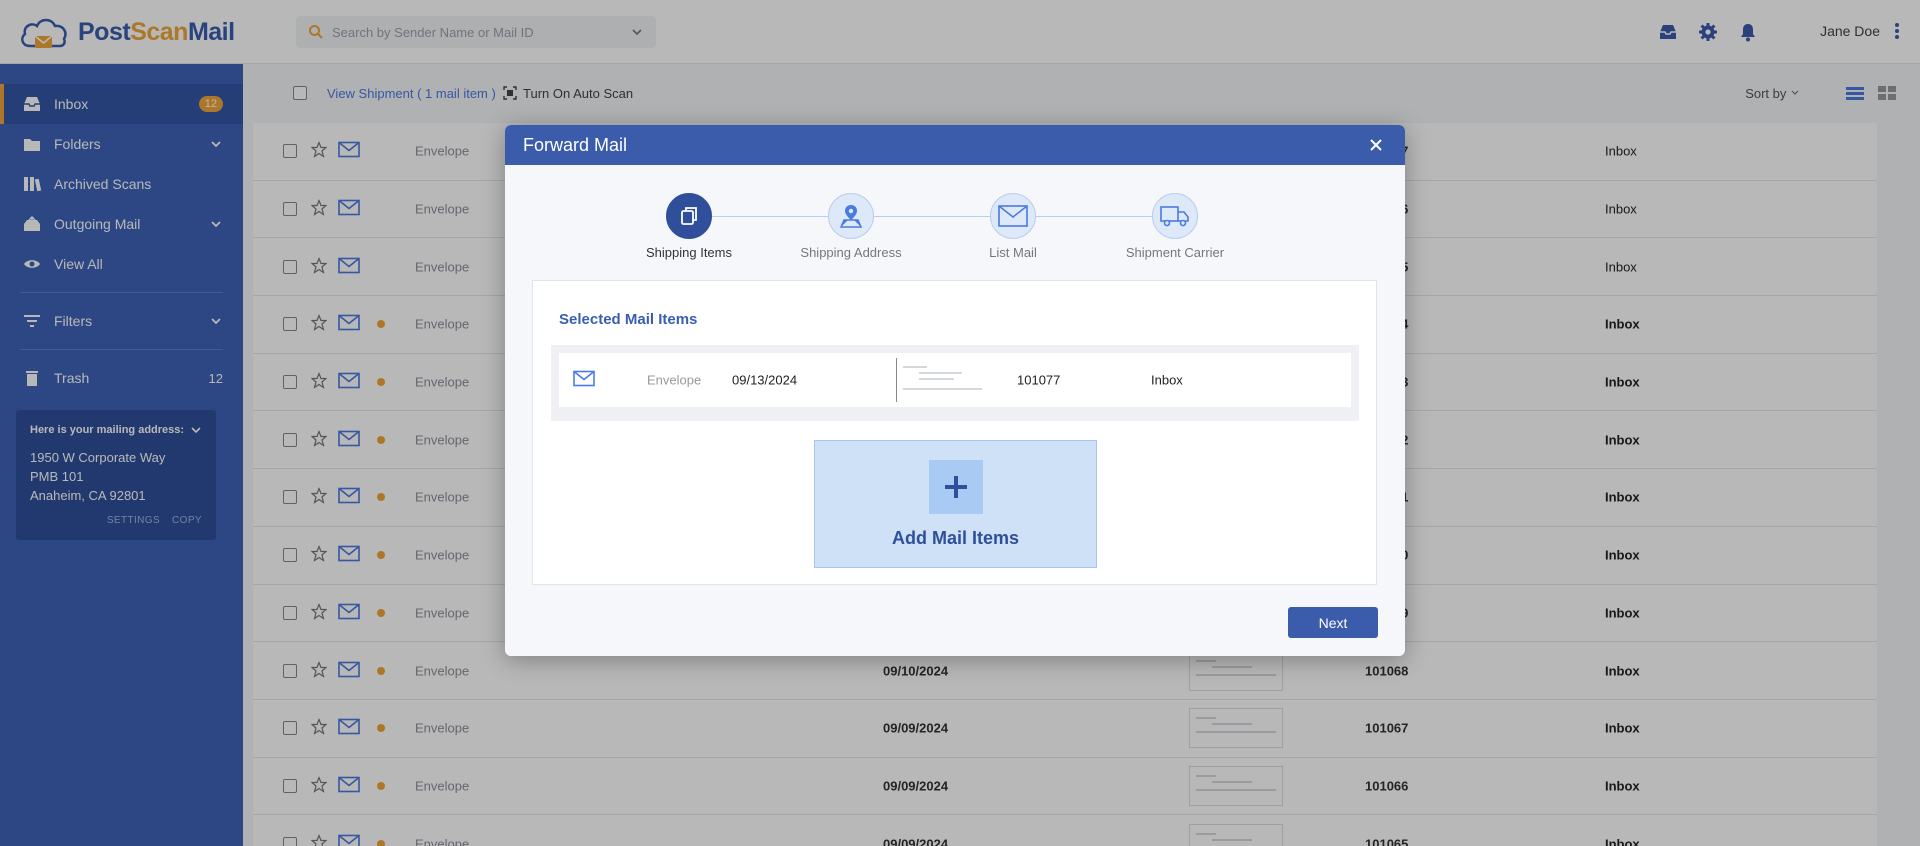  What do you see at coordinates (575, 144) in the screenshot?
I see `modal-title: Forward Mail` at bounding box center [575, 144].